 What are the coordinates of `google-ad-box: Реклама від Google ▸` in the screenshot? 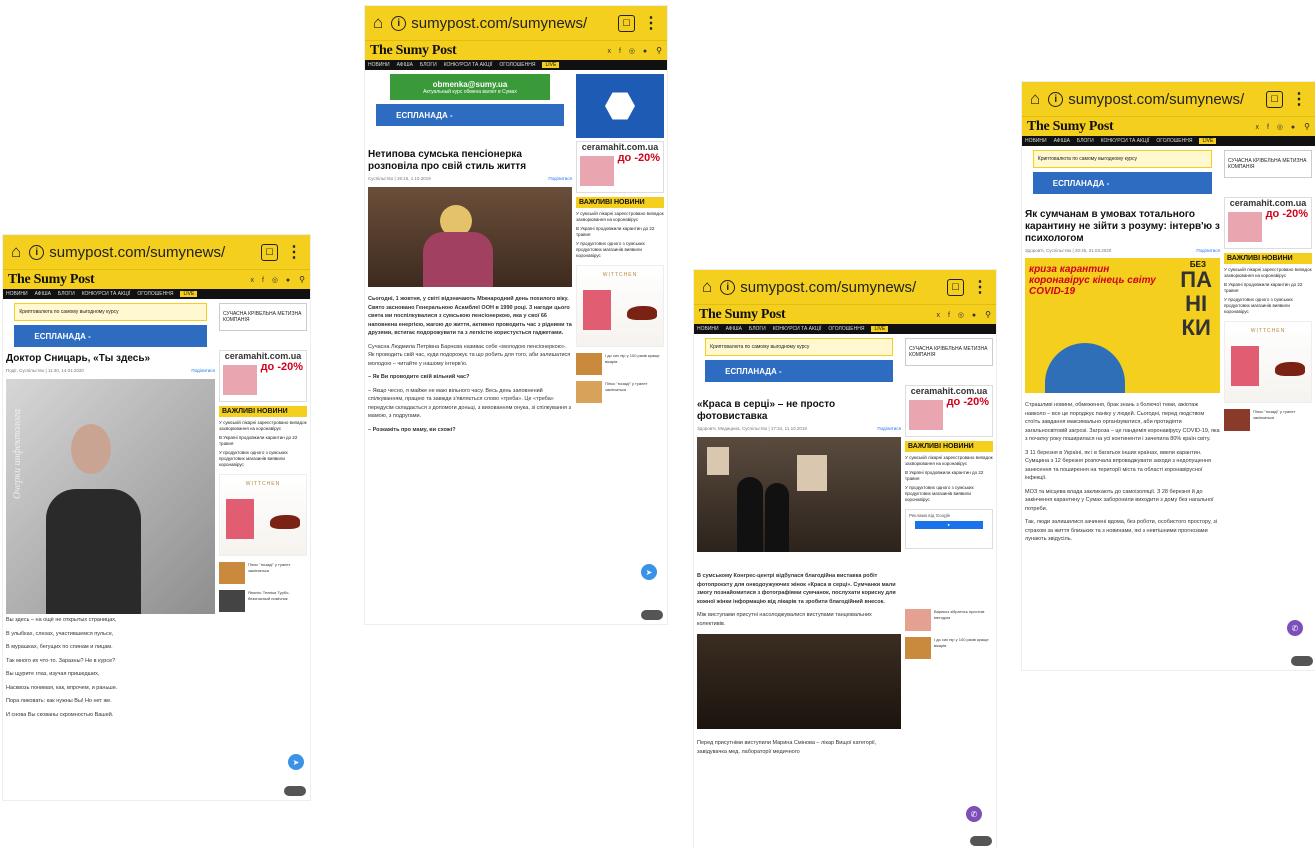 It's located at (949, 529).